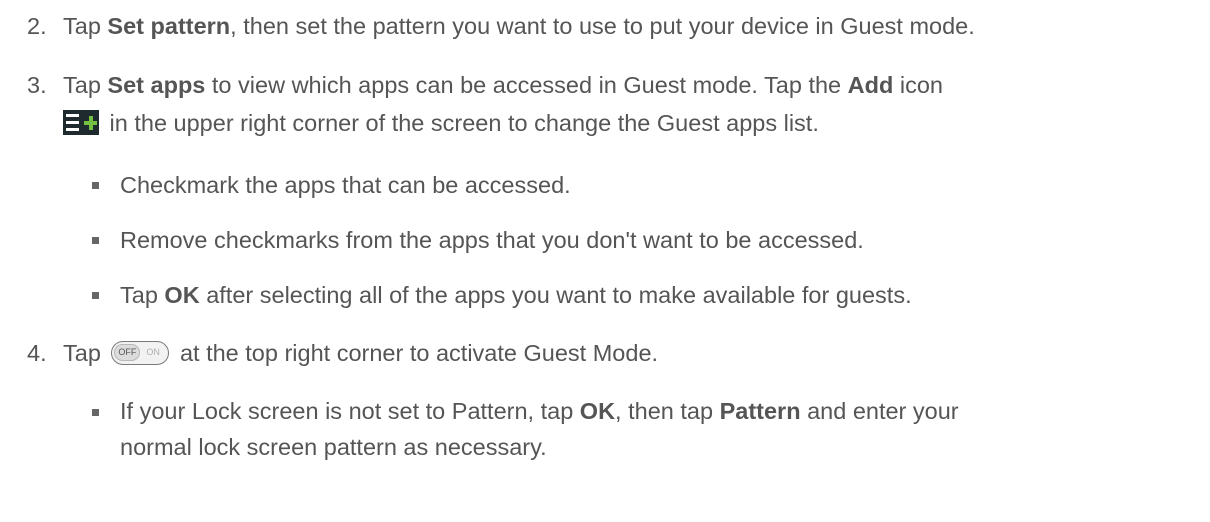 The width and height of the screenshot is (1210, 522). What do you see at coordinates (37, 353) in the screenshot?
I see `step-number: 4.` at bounding box center [37, 353].